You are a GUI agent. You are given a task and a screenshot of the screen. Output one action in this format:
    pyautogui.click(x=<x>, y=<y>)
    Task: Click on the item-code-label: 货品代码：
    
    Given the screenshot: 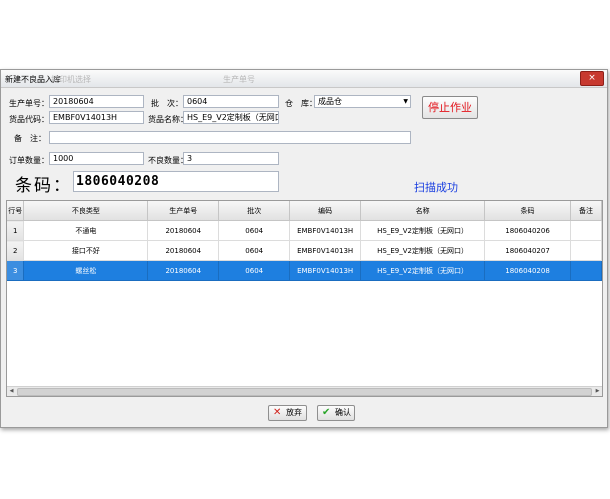 What is the action you would take?
    pyautogui.click(x=29, y=119)
    